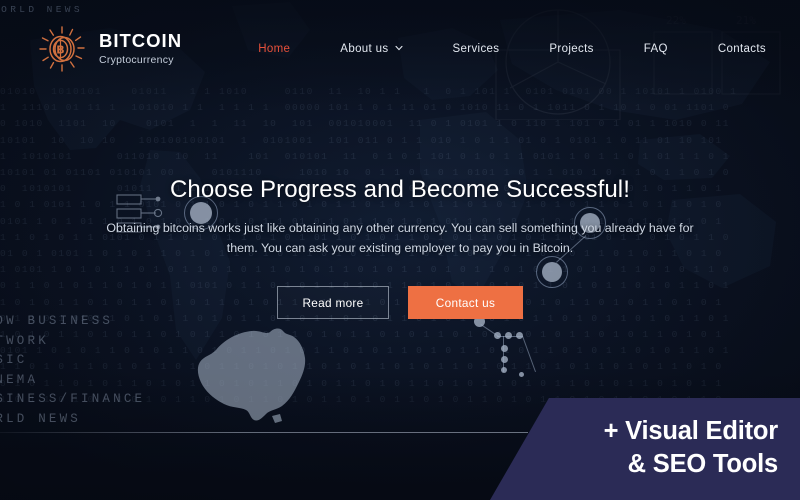 The height and width of the screenshot is (500, 800). I want to click on background-category-item: MUSIC, so click(14, 360).